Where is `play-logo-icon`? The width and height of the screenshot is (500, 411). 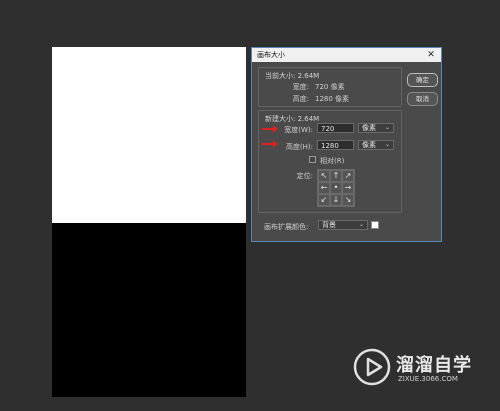 play-logo-icon is located at coordinates (372, 367).